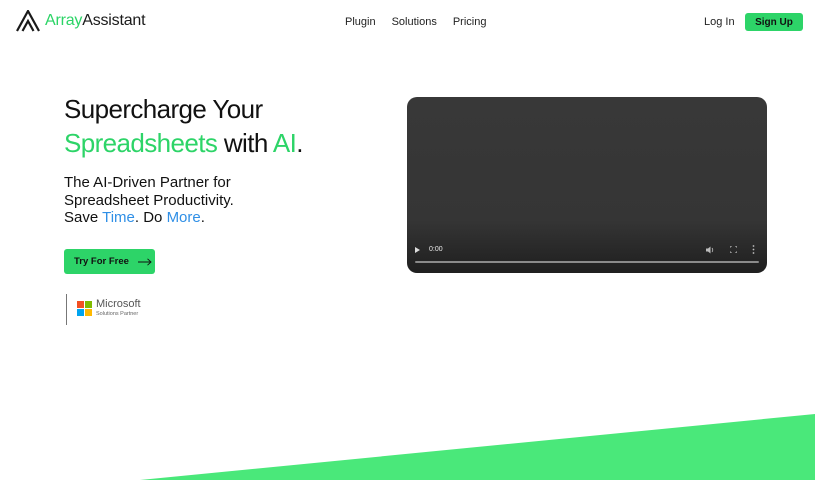  Describe the element at coordinates (753, 249) in the screenshot. I see `more-options-icon` at that location.